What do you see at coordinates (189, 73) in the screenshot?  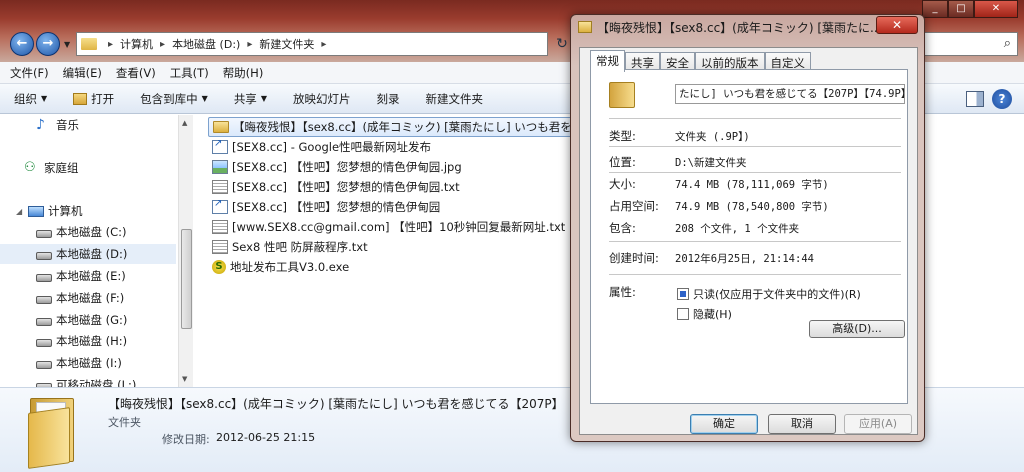 I see `menu-tools: 工具(T)` at bounding box center [189, 73].